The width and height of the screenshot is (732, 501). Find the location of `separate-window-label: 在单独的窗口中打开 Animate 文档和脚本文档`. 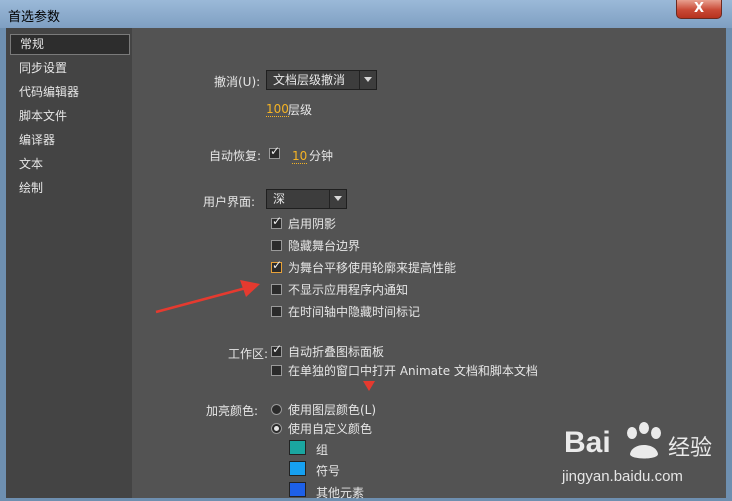

separate-window-label: 在单独的窗口中打开 Animate 文档和脚本文档 is located at coordinates (413, 371).